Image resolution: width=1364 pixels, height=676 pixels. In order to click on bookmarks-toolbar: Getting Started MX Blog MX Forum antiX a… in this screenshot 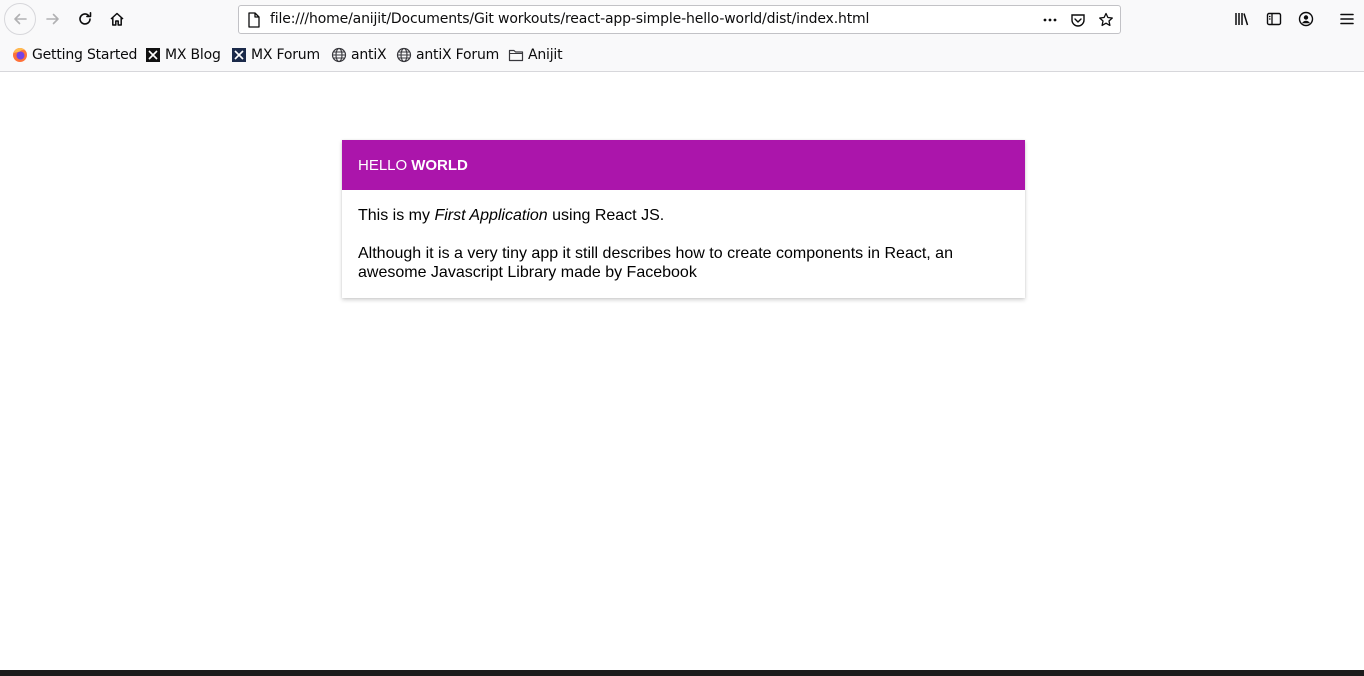, I will do `click(682, 55)`.